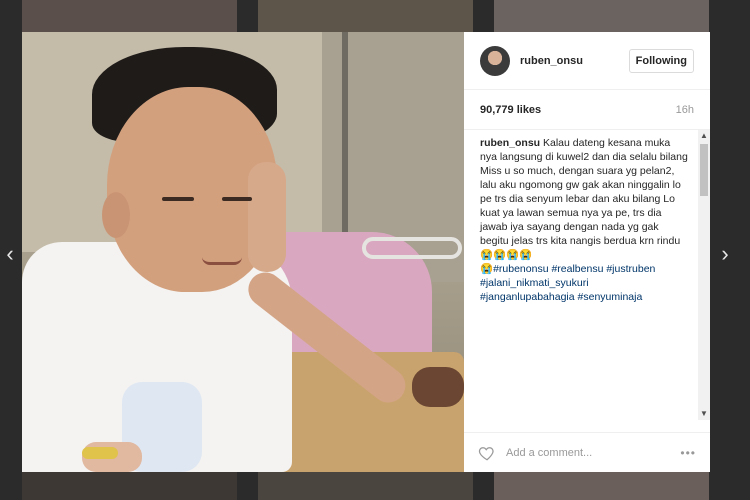  I want to click on scrollbar-thumb, so click(704, 170).